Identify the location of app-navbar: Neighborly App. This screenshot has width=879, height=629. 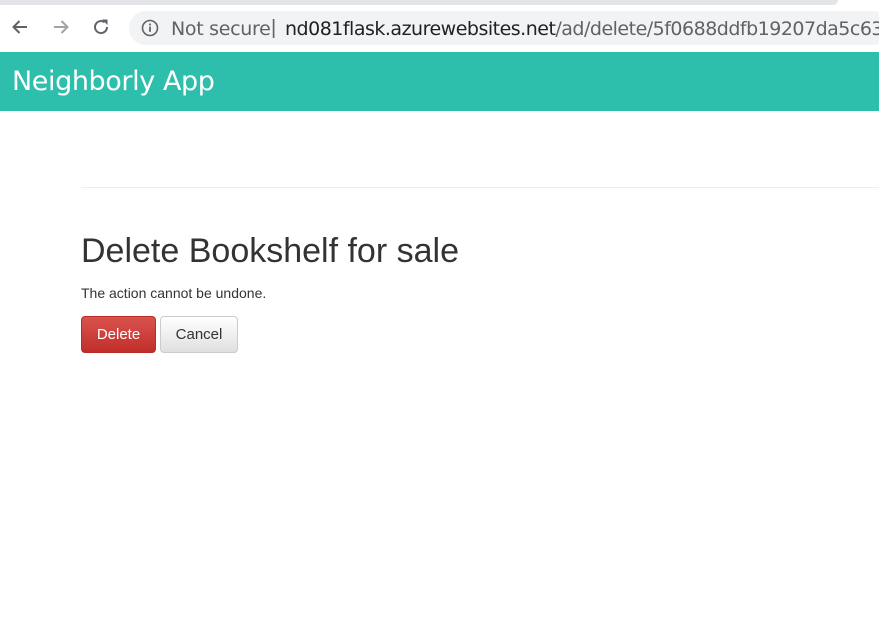
(439, 81).